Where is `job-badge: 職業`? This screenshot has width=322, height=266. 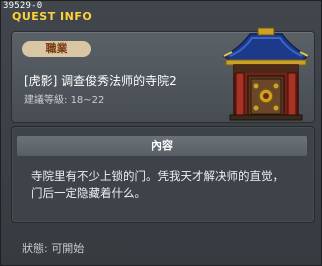
job-badge: 職業 is located at coordinates (56, 49).